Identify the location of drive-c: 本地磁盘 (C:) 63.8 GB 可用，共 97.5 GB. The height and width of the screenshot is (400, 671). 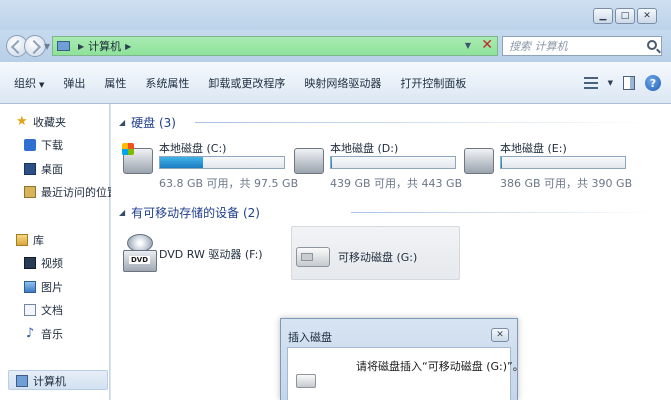
(210, 165).